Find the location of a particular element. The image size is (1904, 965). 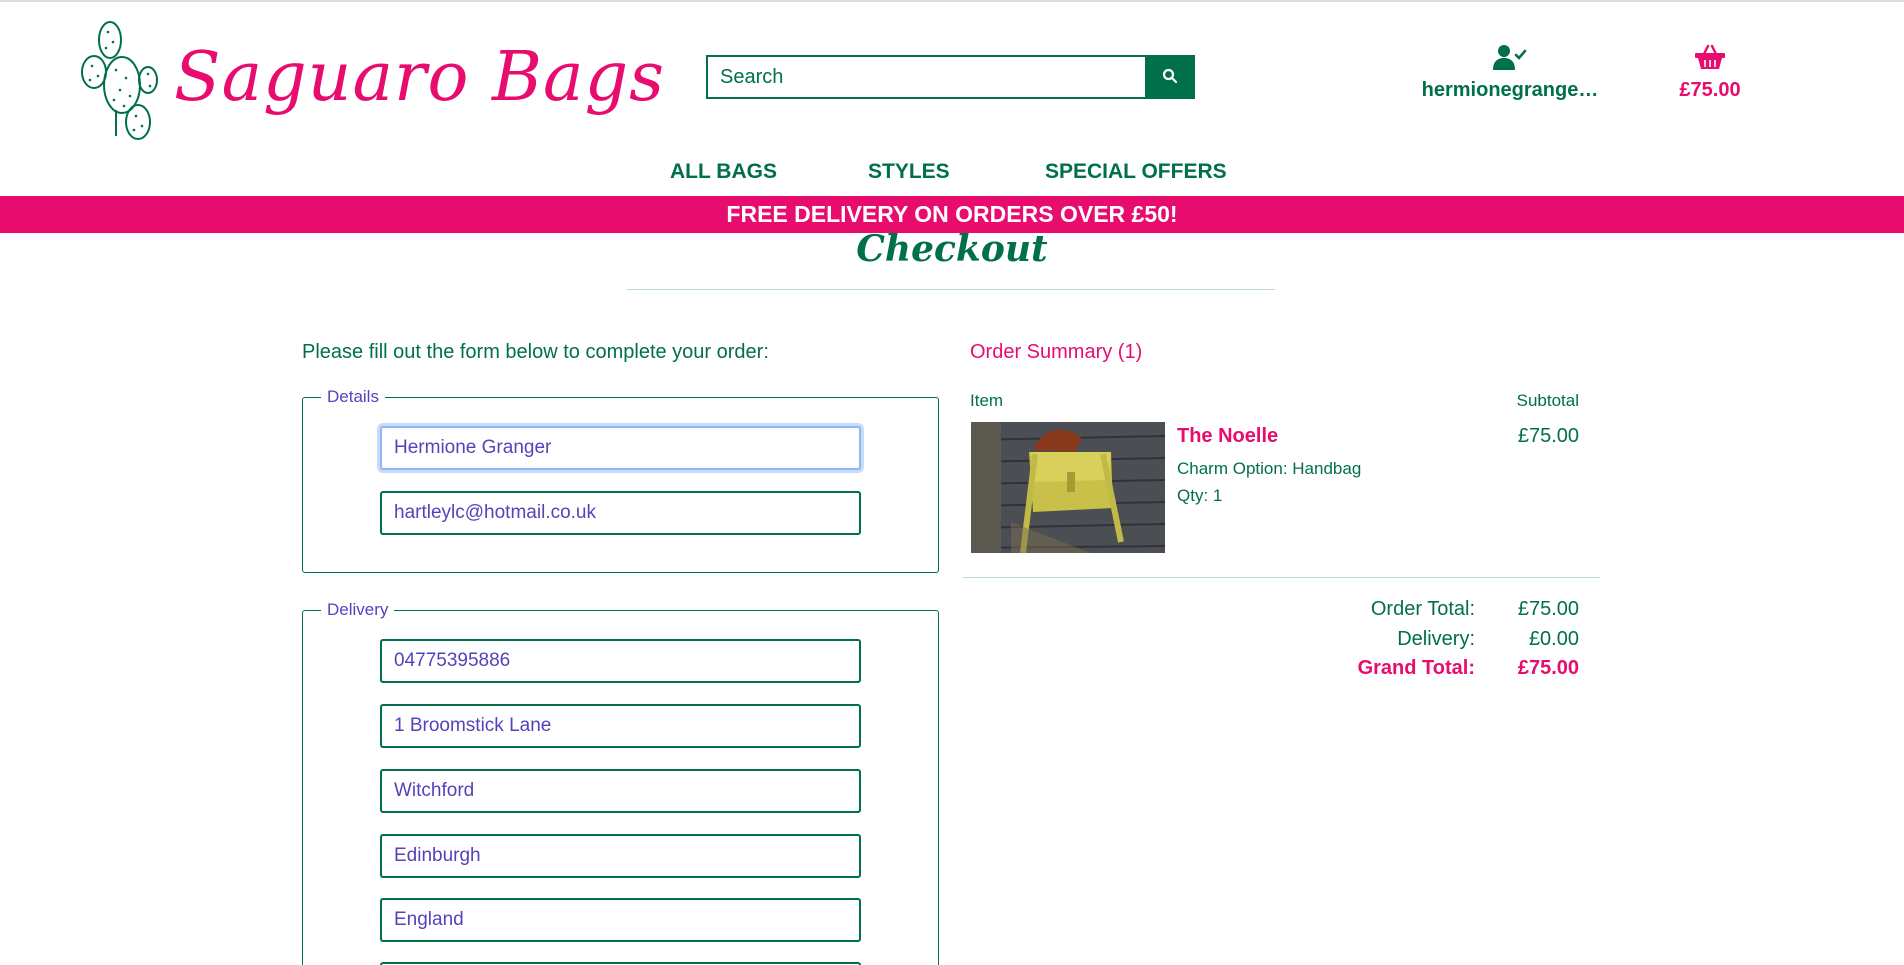

grand-total-value: £75.00 is located at coordinates (1548, 668).